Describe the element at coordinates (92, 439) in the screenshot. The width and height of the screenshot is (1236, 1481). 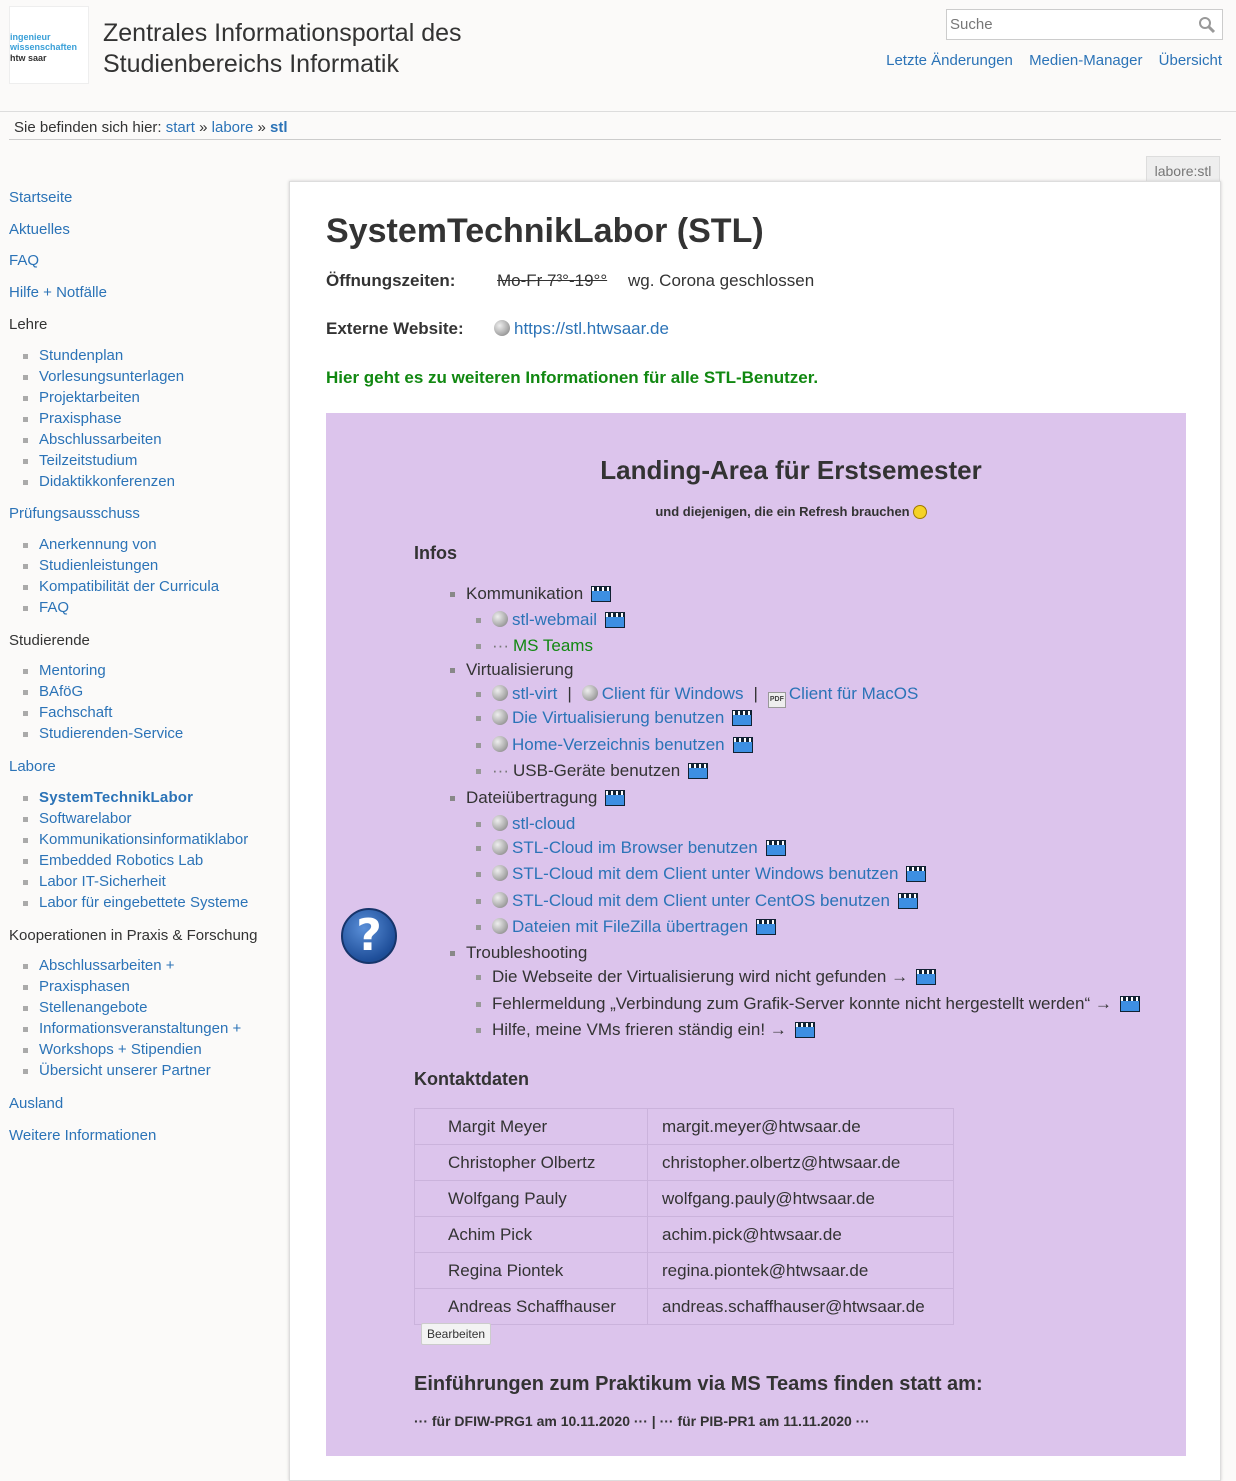
I see `sidebar-item-abschlussarbeiten: Abschlussarbeiten` at that location.